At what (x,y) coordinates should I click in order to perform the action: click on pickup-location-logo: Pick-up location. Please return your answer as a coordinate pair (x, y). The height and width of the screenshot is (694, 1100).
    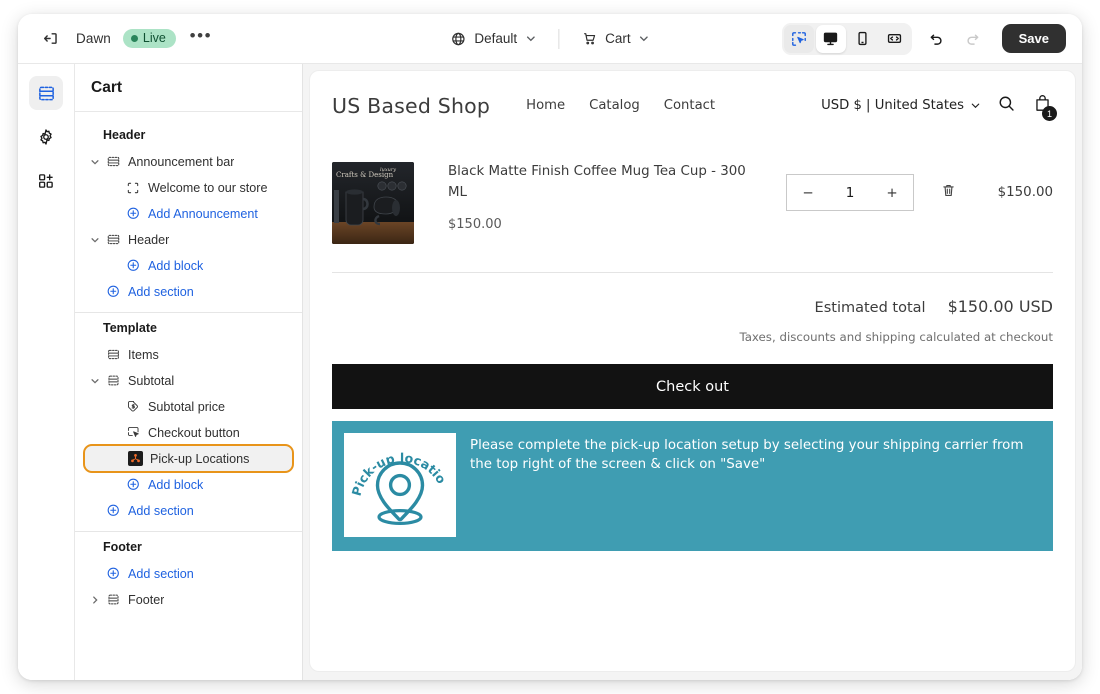
    Looking at the image, I should click on (400, 485).